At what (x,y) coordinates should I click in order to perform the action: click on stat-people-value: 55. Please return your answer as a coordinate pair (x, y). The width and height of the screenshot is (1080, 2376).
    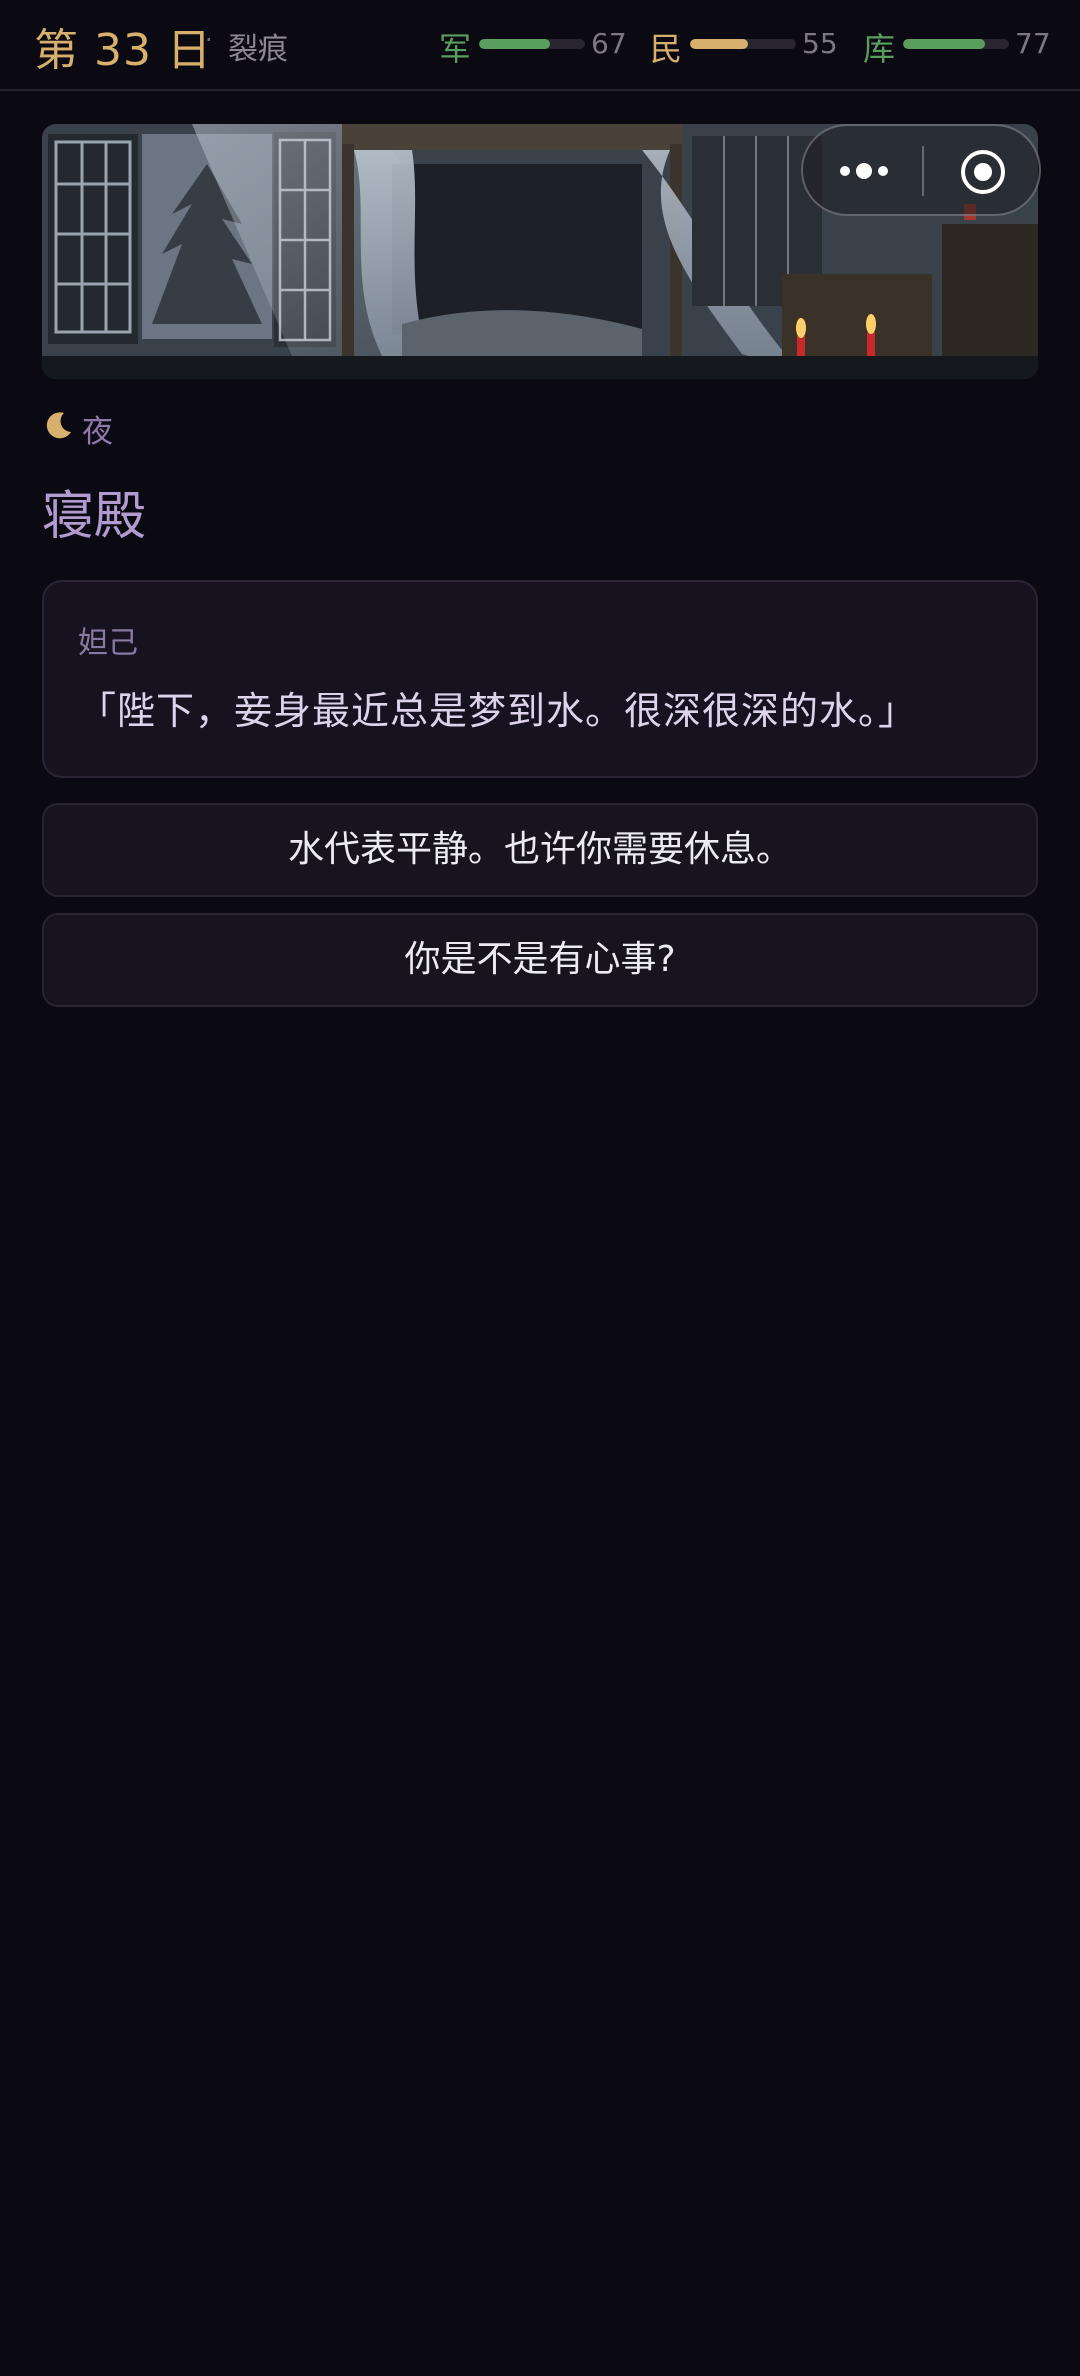
    Looking at the image, I should click on (820, 43).